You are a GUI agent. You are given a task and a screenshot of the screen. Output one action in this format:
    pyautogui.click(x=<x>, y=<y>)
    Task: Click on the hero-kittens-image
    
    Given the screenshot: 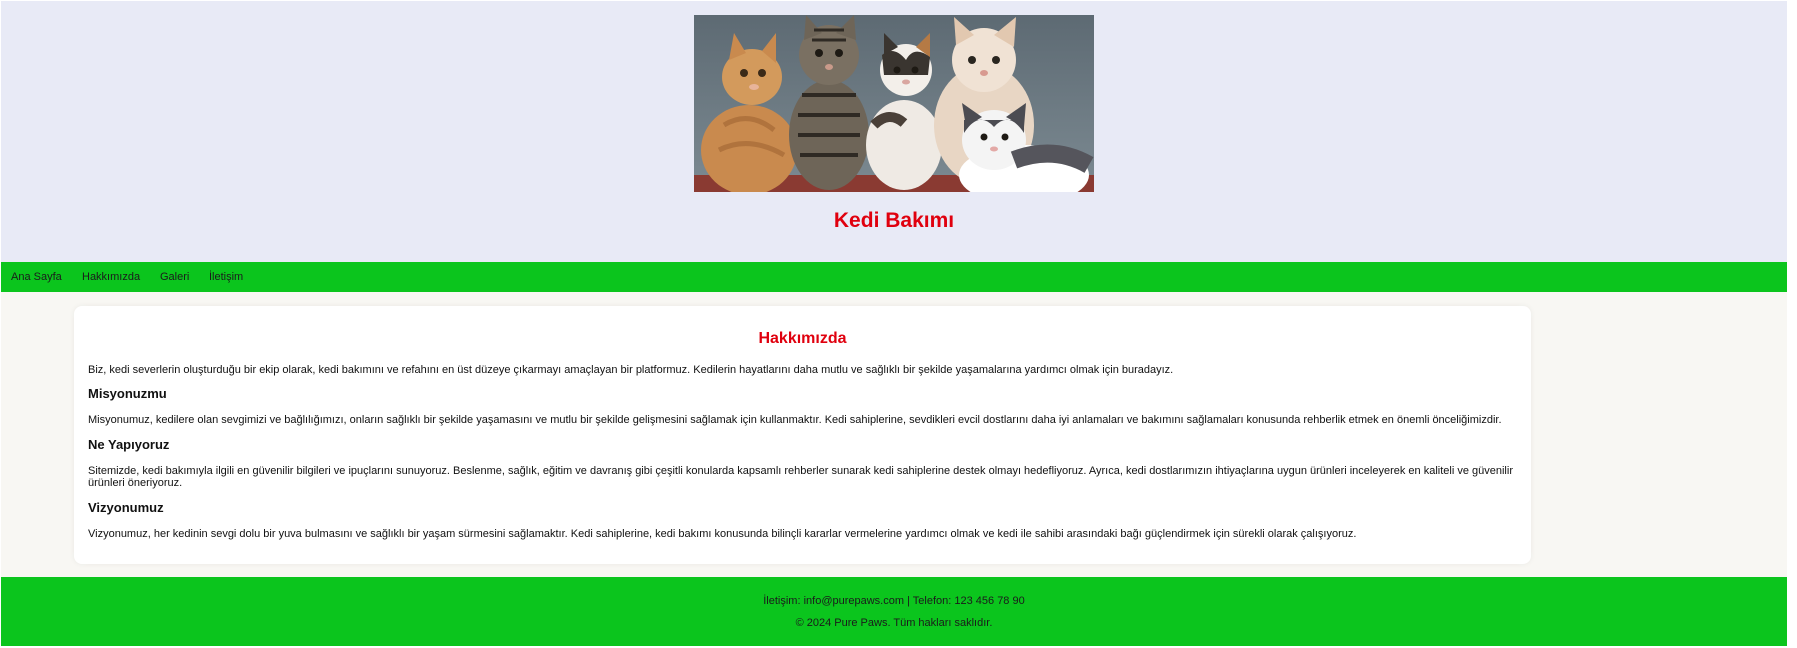 What is the action you would take?
    pyautogui.click(x=894, y=103)
    